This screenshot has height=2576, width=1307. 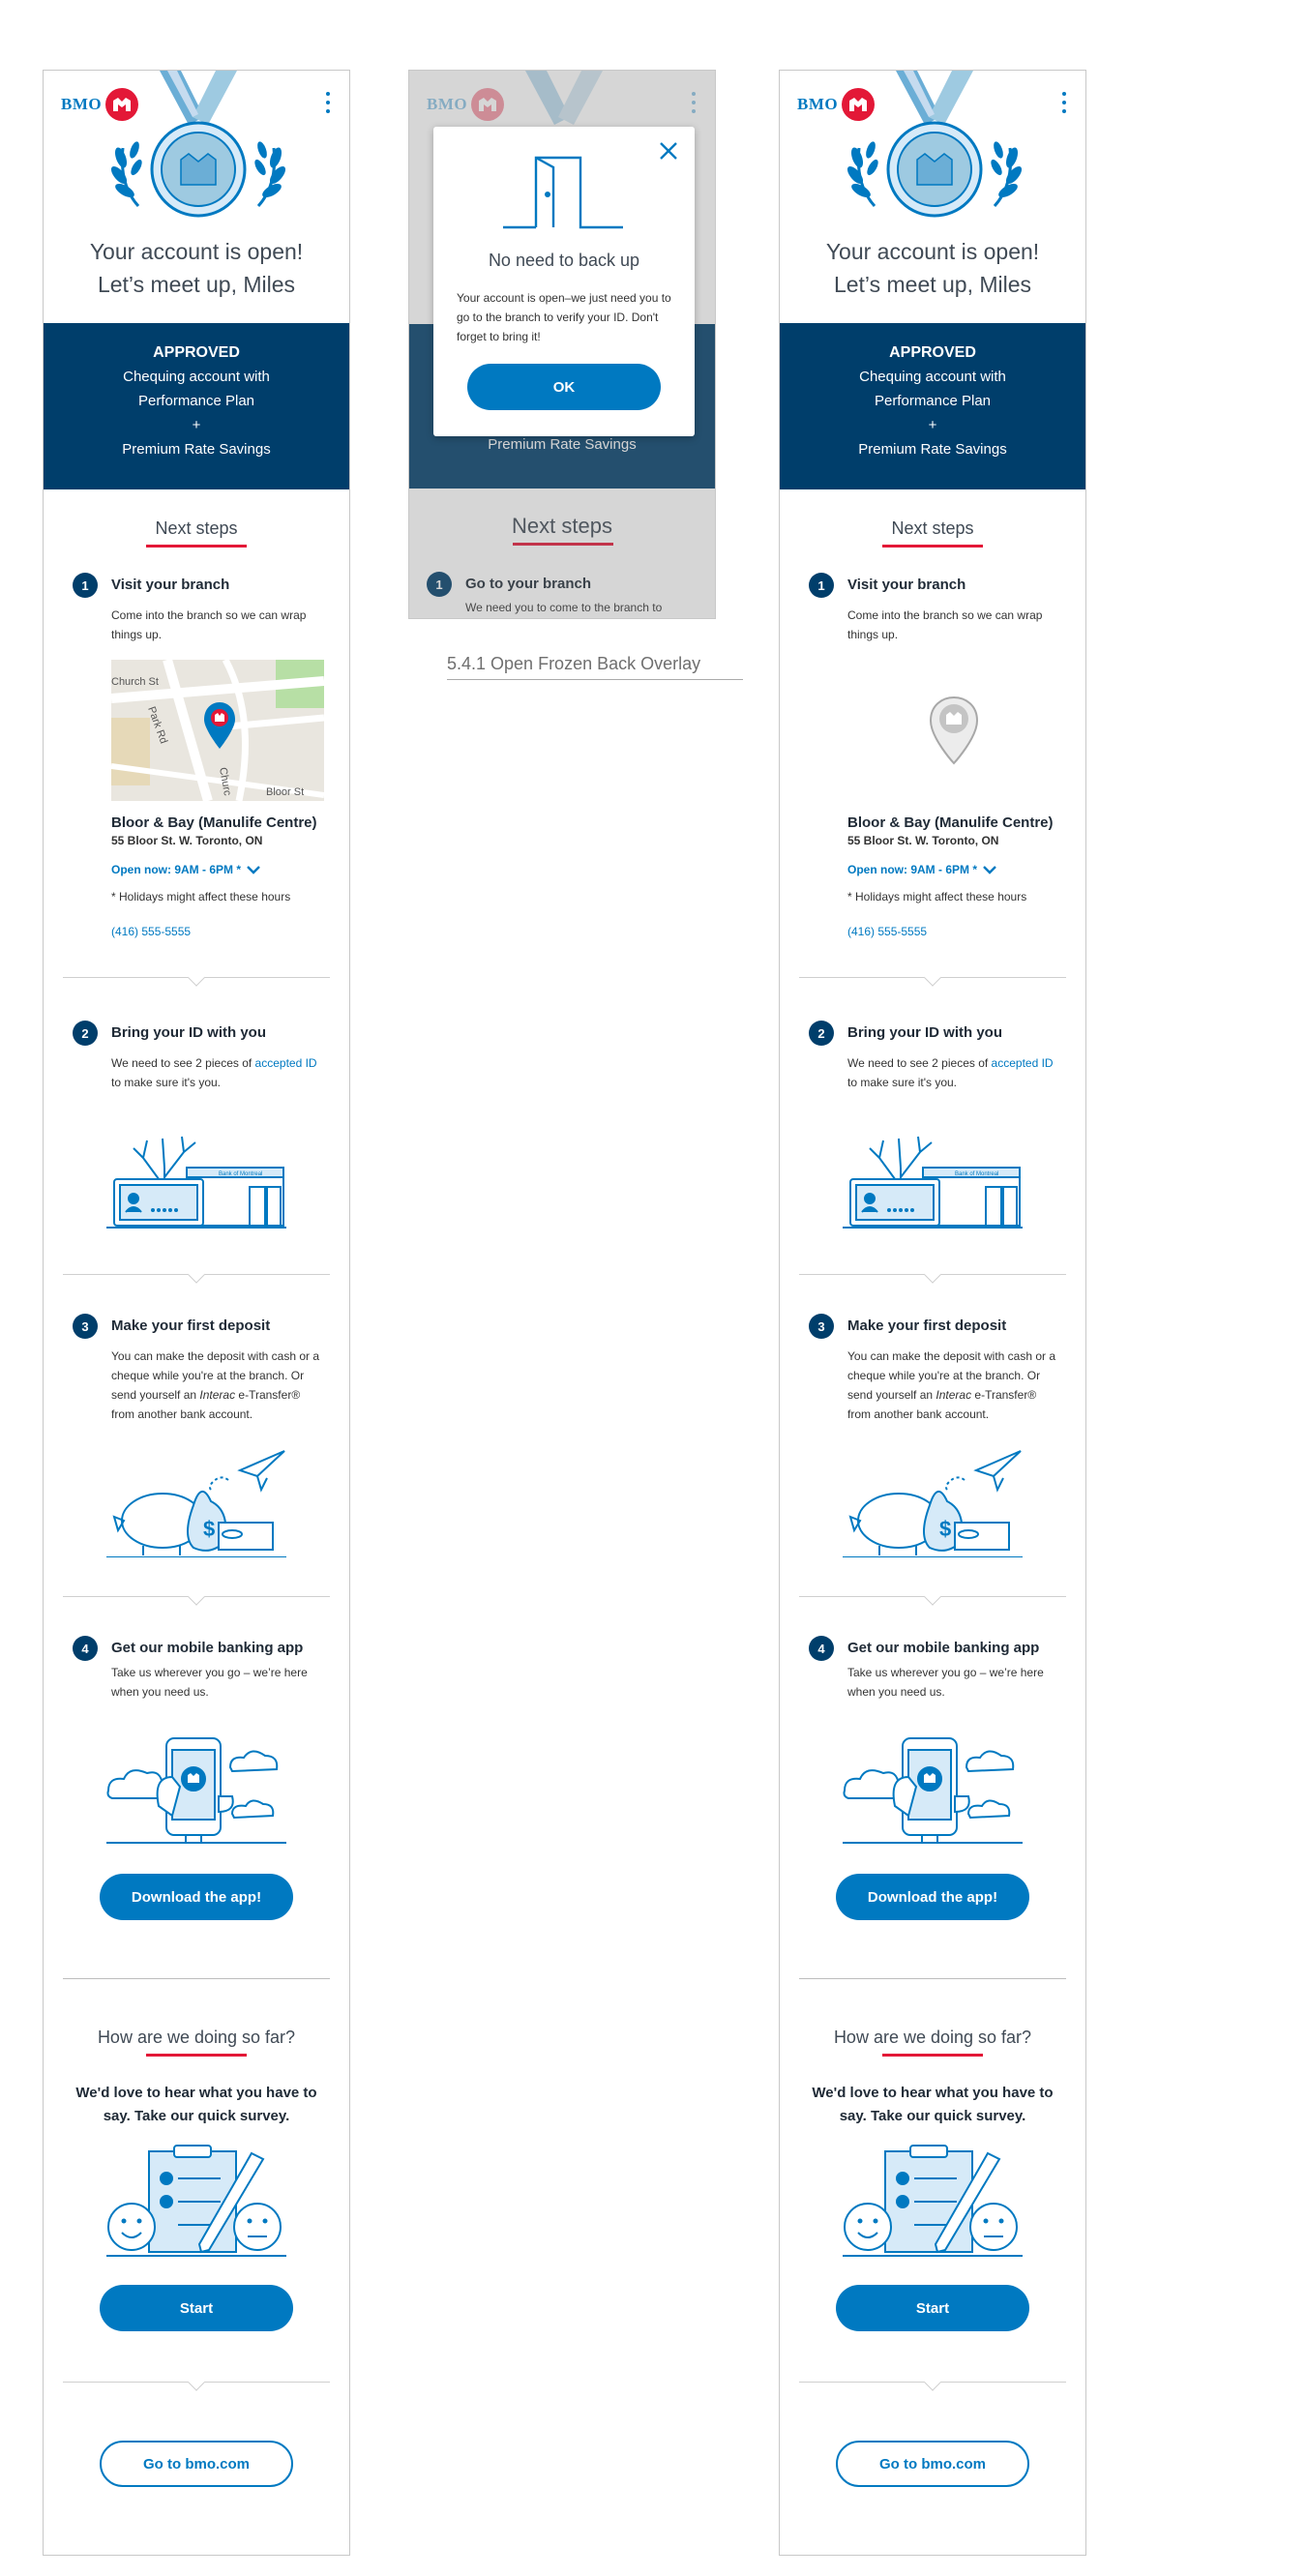 What do you see at coordinates (217, 731) in the screenshot?
I see `branch-map: Church St Park Rd Churc Bloor St` at bounding box center [217, 731].